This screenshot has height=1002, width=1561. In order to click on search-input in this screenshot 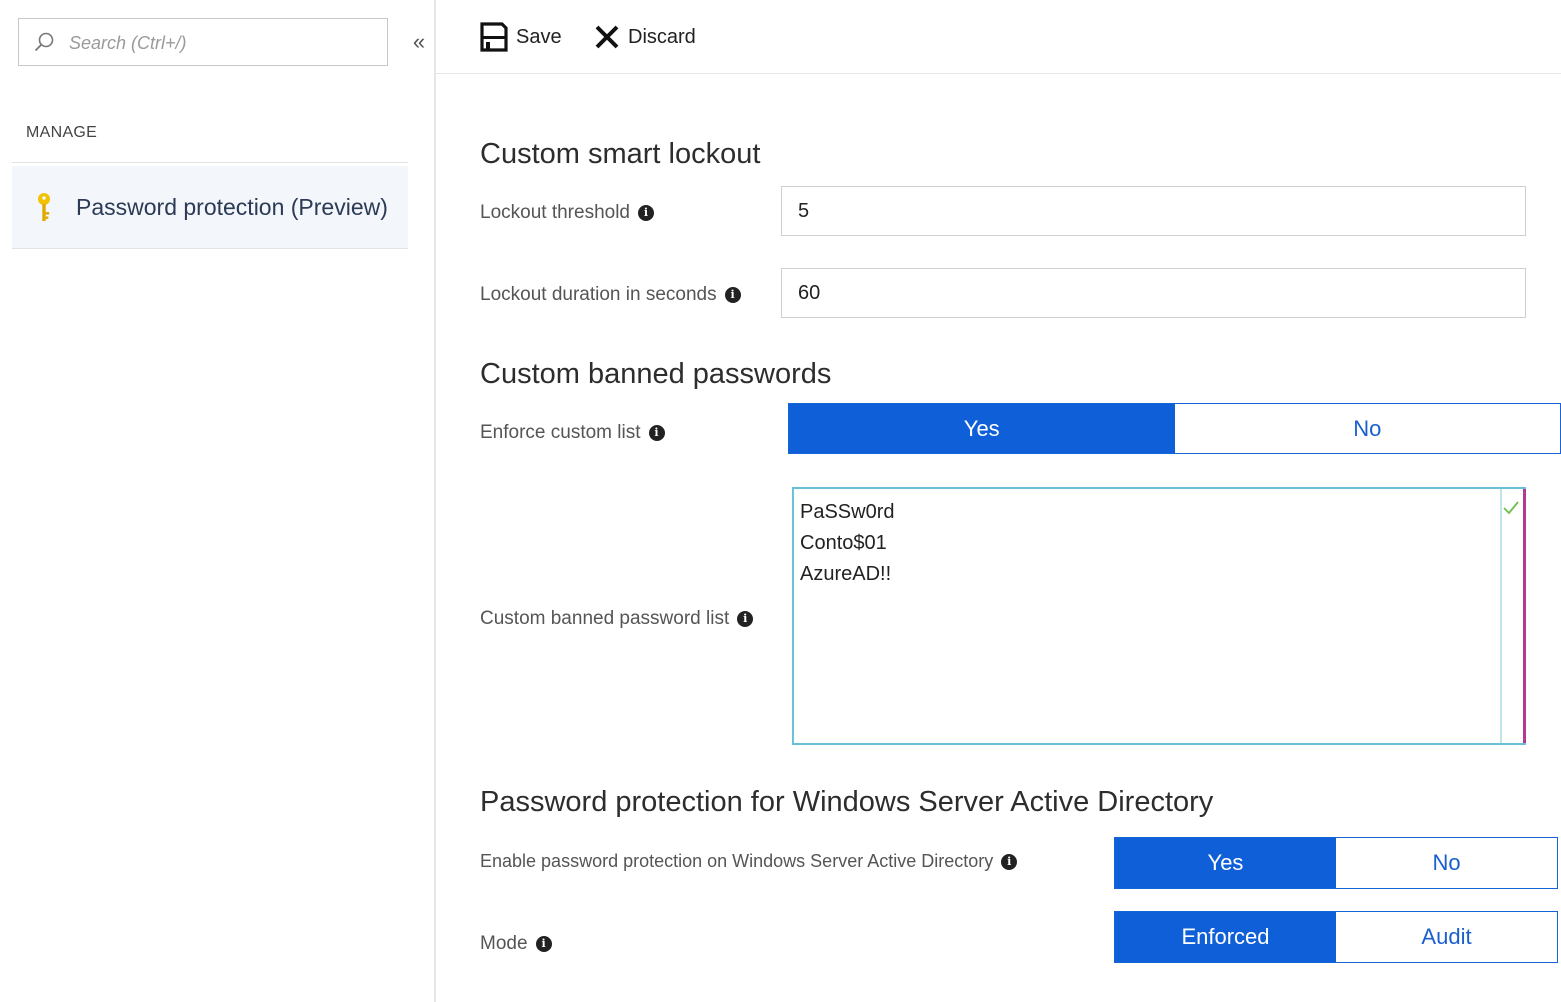, I will do `click(219, 43)`.